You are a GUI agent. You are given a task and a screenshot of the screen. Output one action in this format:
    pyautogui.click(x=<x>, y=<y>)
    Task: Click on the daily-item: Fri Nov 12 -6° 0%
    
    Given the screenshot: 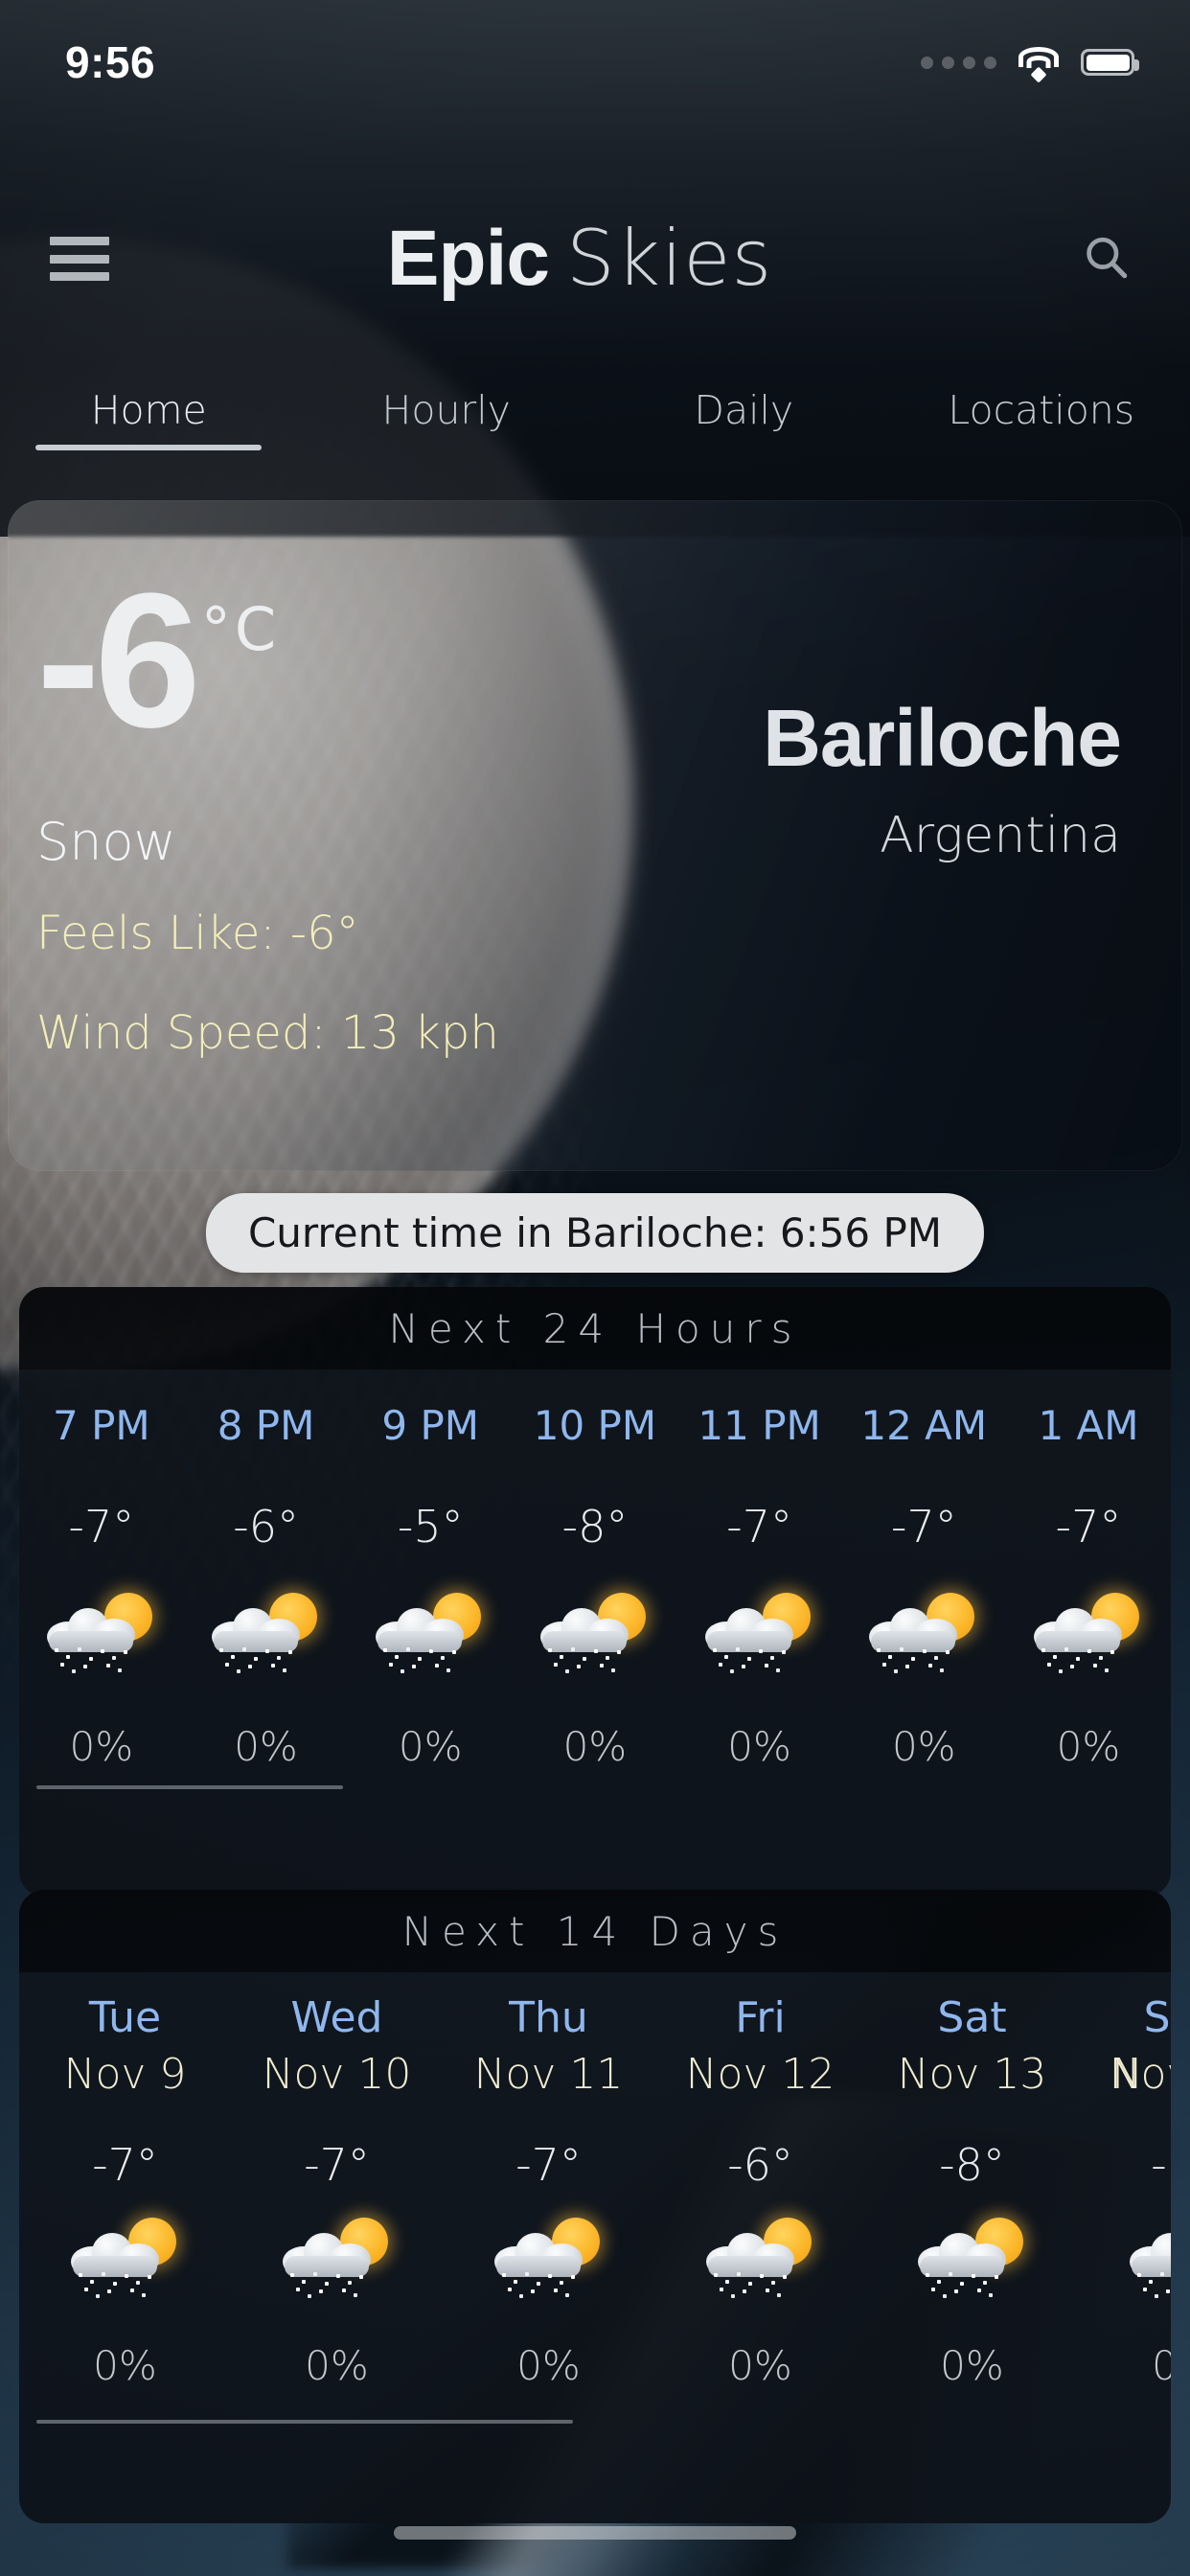 What is the action you would take?
    pyautogui.click(x=760, y=2180)
    